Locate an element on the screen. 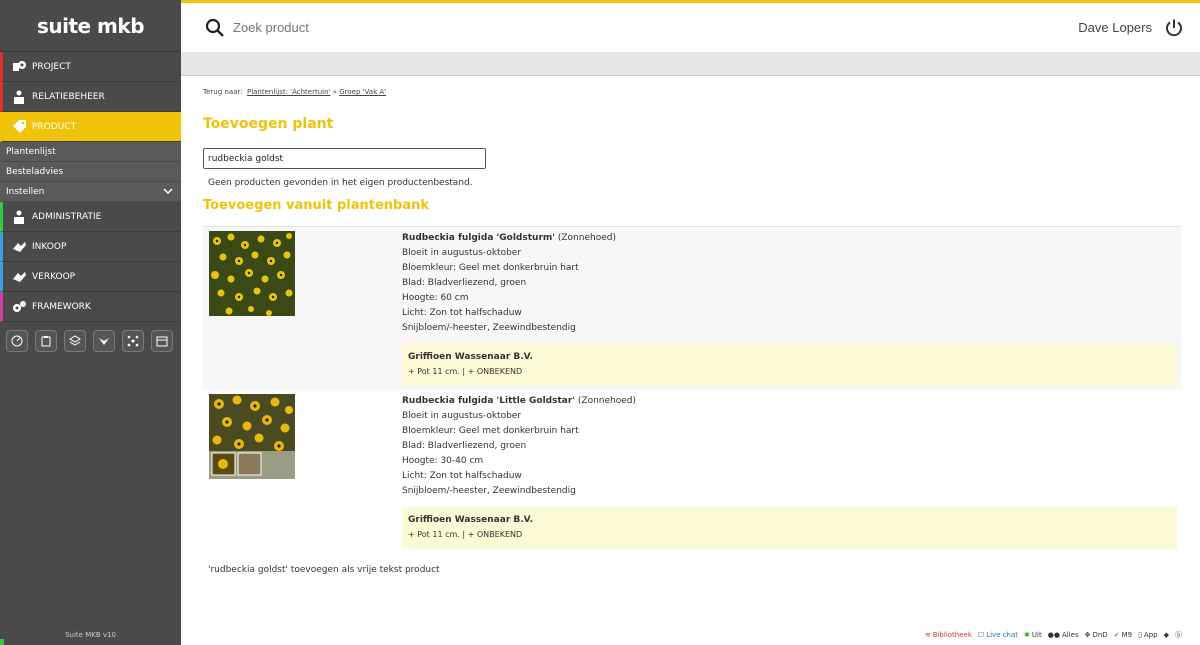 The height and width of the screenshot is (645, 1200). footer-bibliotheek: ≋ Bibliotheek is located at coordinates (948, 635).